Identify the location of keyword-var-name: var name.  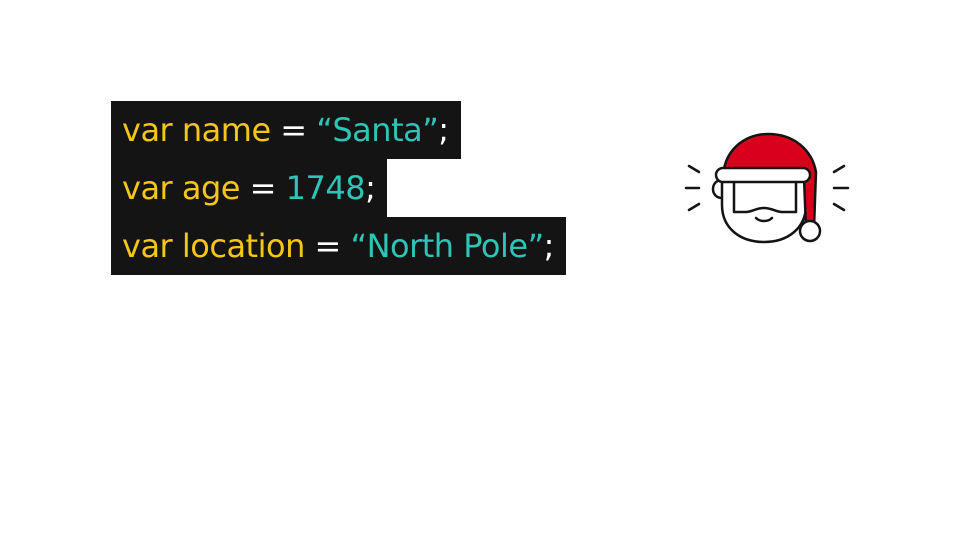
(196, 130).